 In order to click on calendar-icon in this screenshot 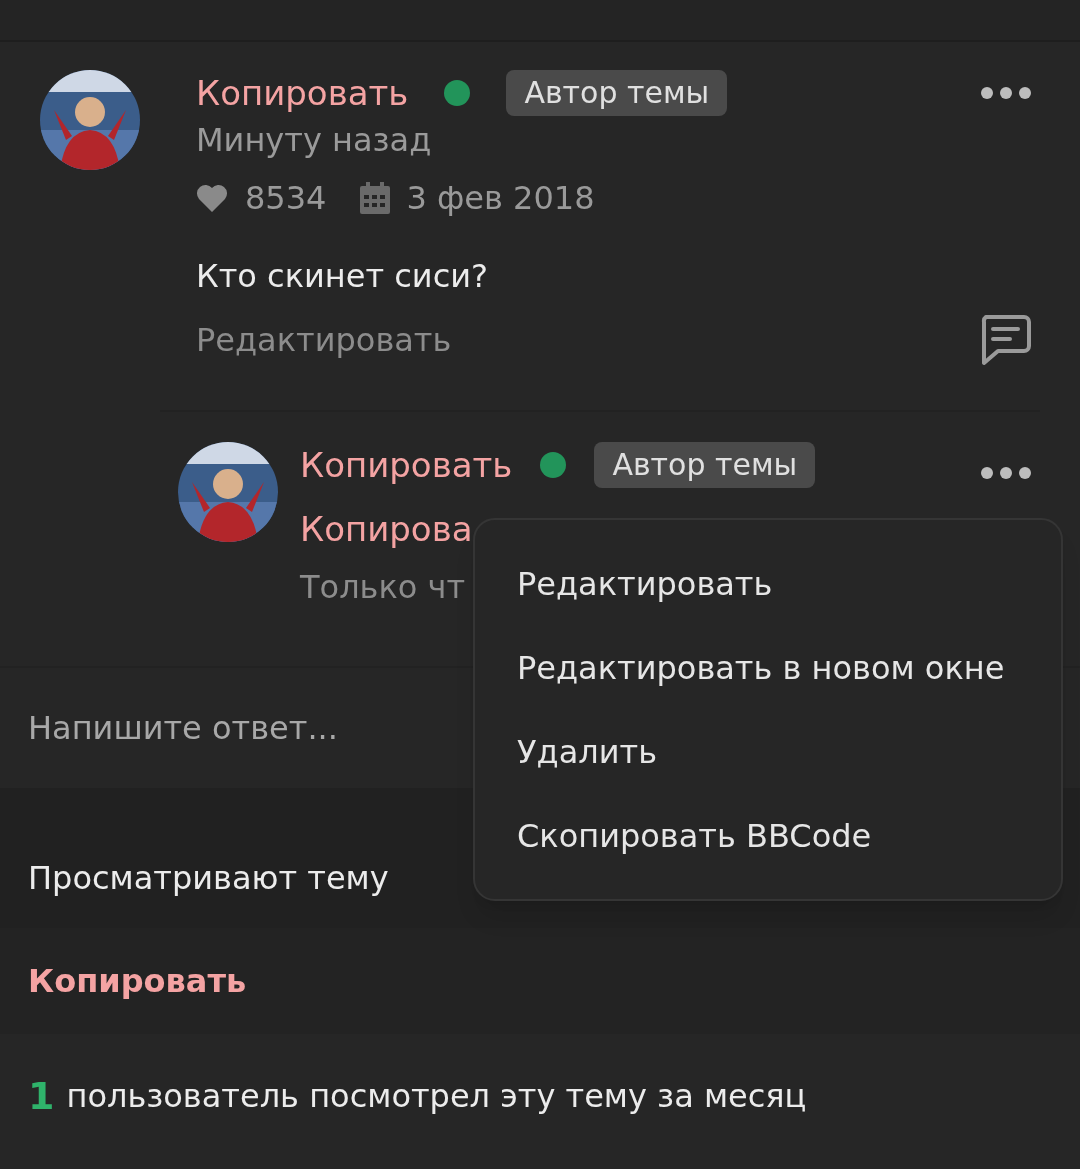, I will do `click(375, 198)`.